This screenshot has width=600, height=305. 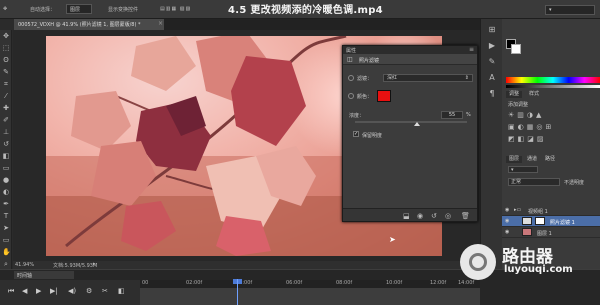 What do you see at coordinates (6, 132) in the screenshot?
I see `stamp-tool-icon: ⊥` at bounding box center [6, 132].